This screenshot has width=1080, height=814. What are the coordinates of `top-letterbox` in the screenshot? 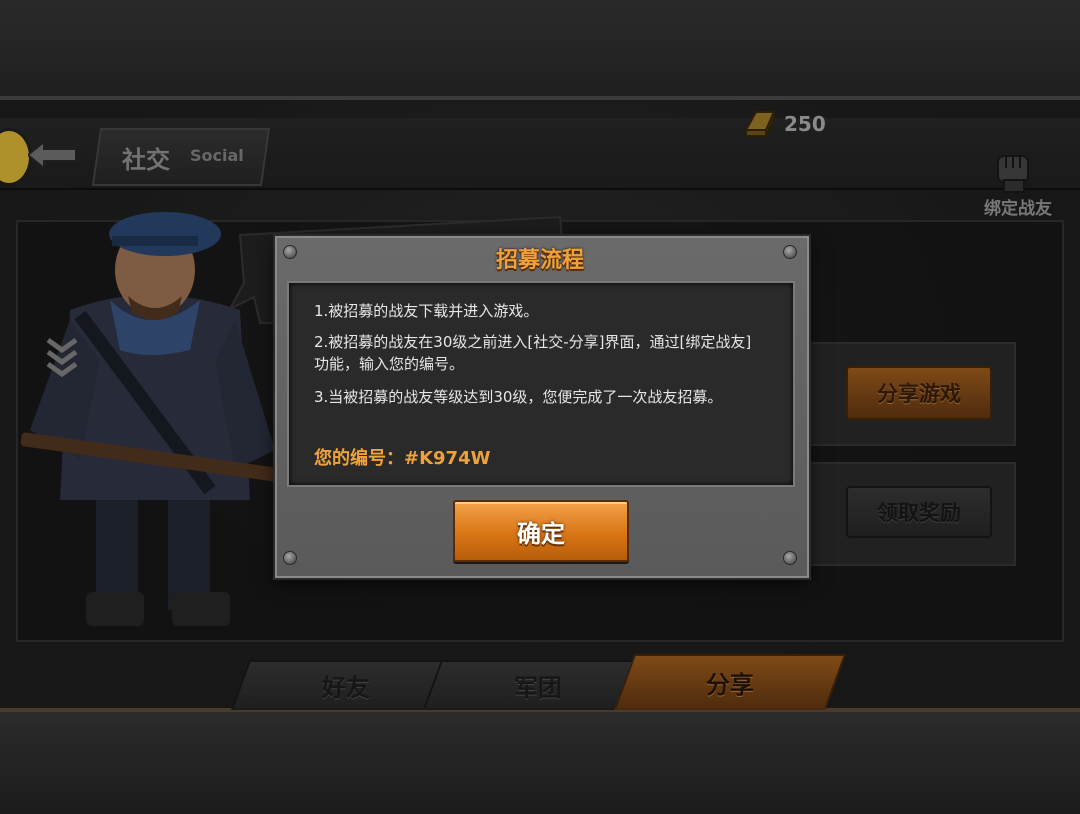 It's located at (540, 50).